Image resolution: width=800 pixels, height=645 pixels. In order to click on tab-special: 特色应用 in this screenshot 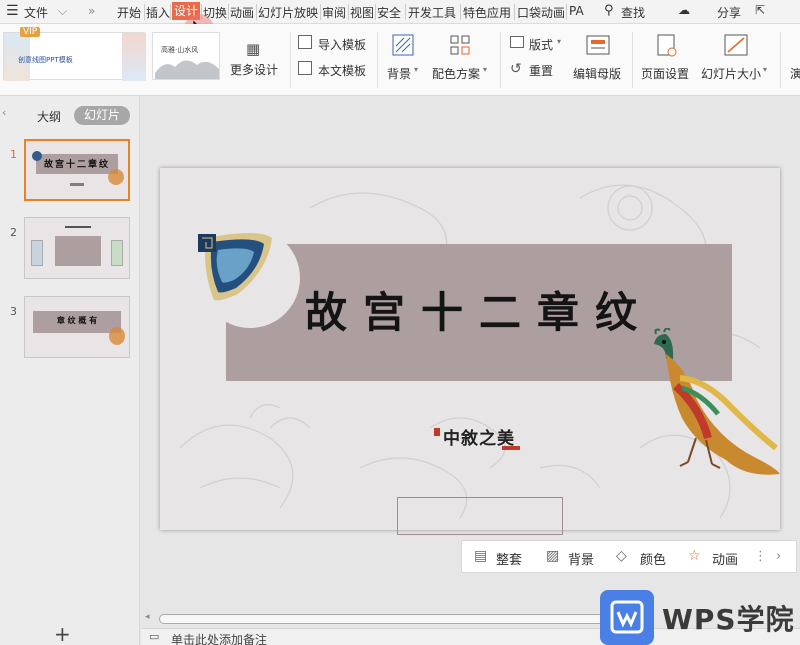, I will do `click(487, 12)`.